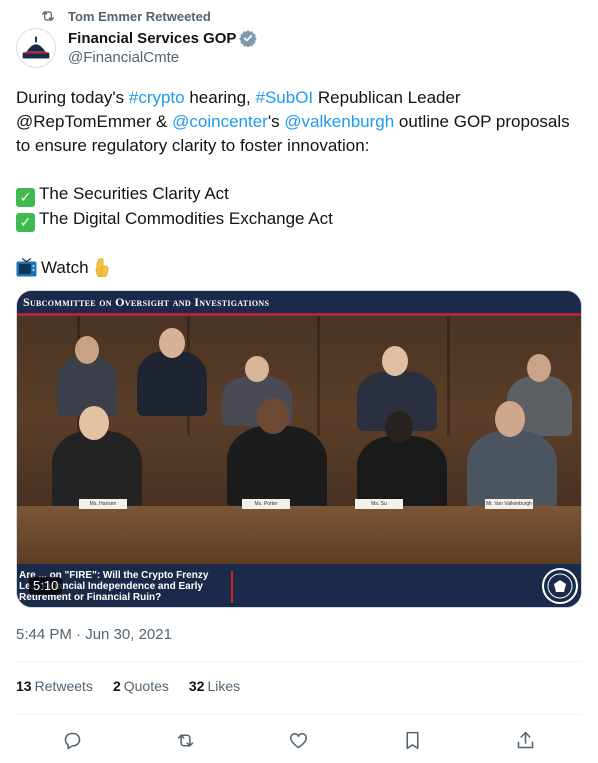 The height and width of the screenshot is (763, 598). What do you see at coordinates (220, 97) in the screenshot?
I see `text-segment: hearing,` at bounding box center [220, 97].